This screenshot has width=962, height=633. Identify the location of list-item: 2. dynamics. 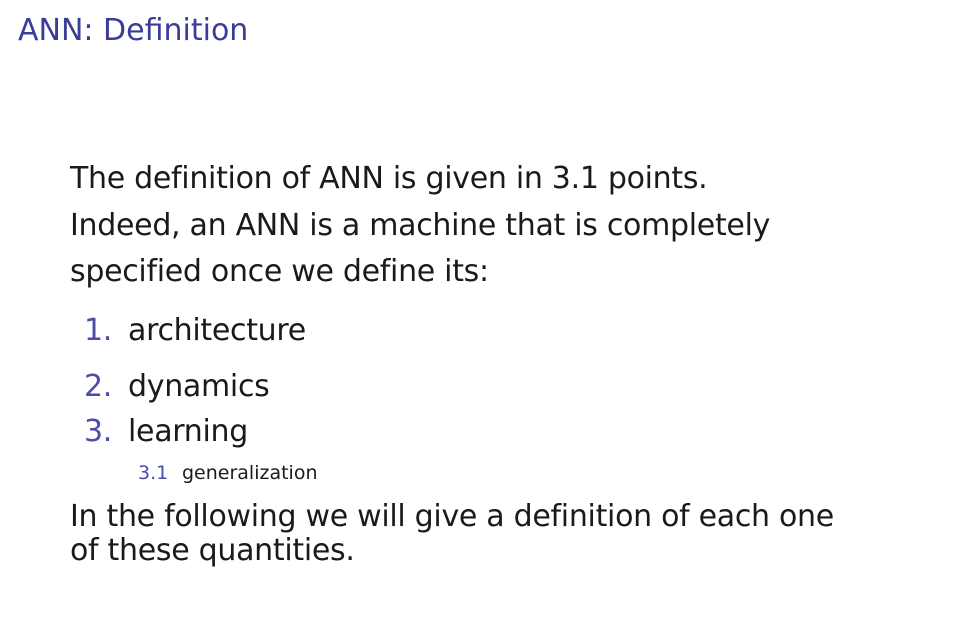
(177, 386).